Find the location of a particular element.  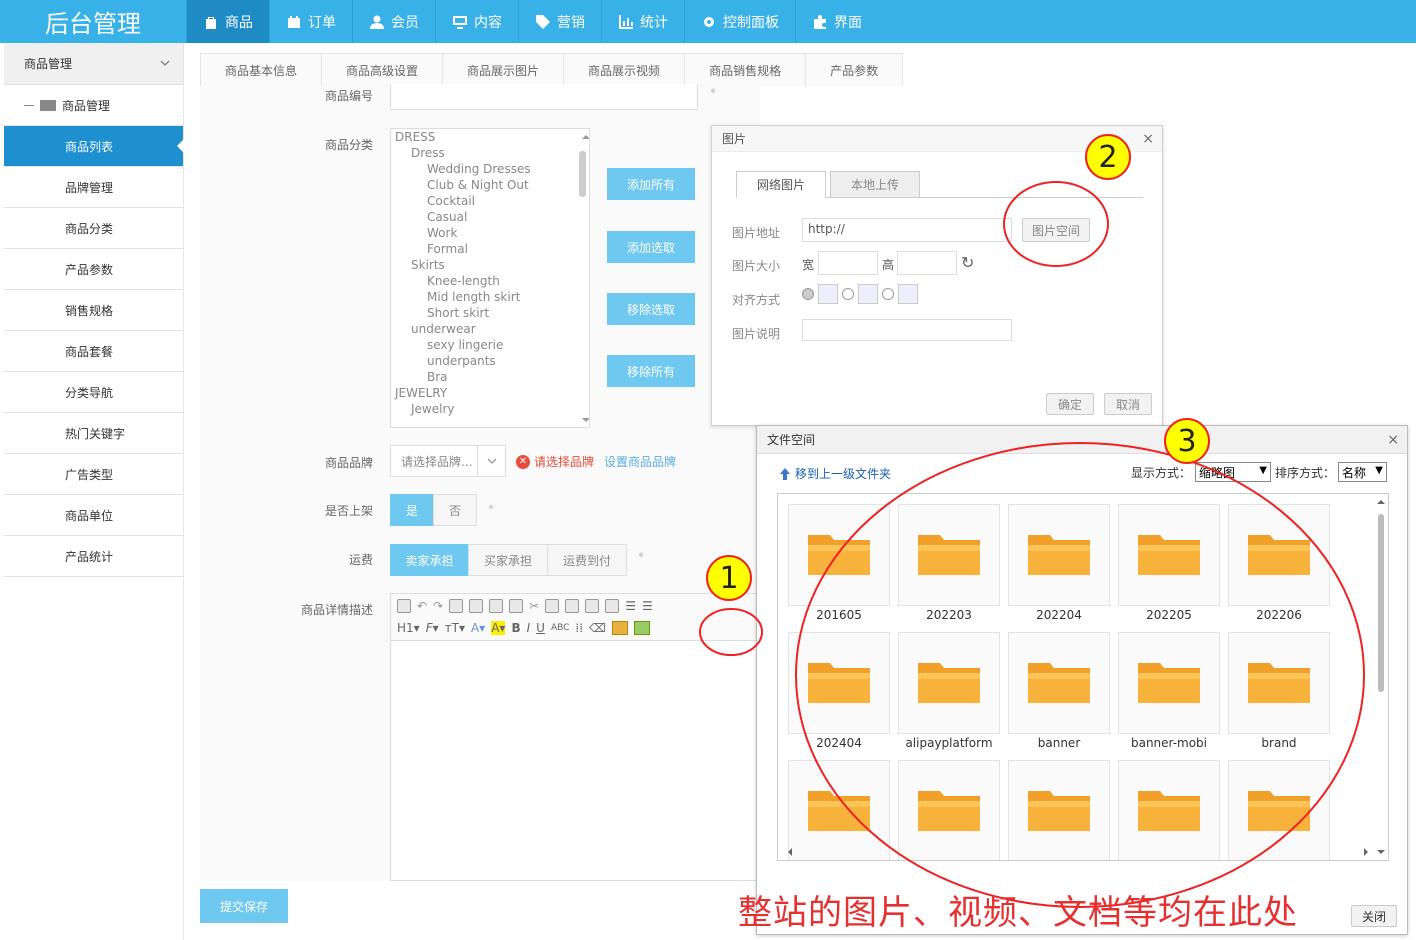

paste-icon is located at coordinates (572, 606).